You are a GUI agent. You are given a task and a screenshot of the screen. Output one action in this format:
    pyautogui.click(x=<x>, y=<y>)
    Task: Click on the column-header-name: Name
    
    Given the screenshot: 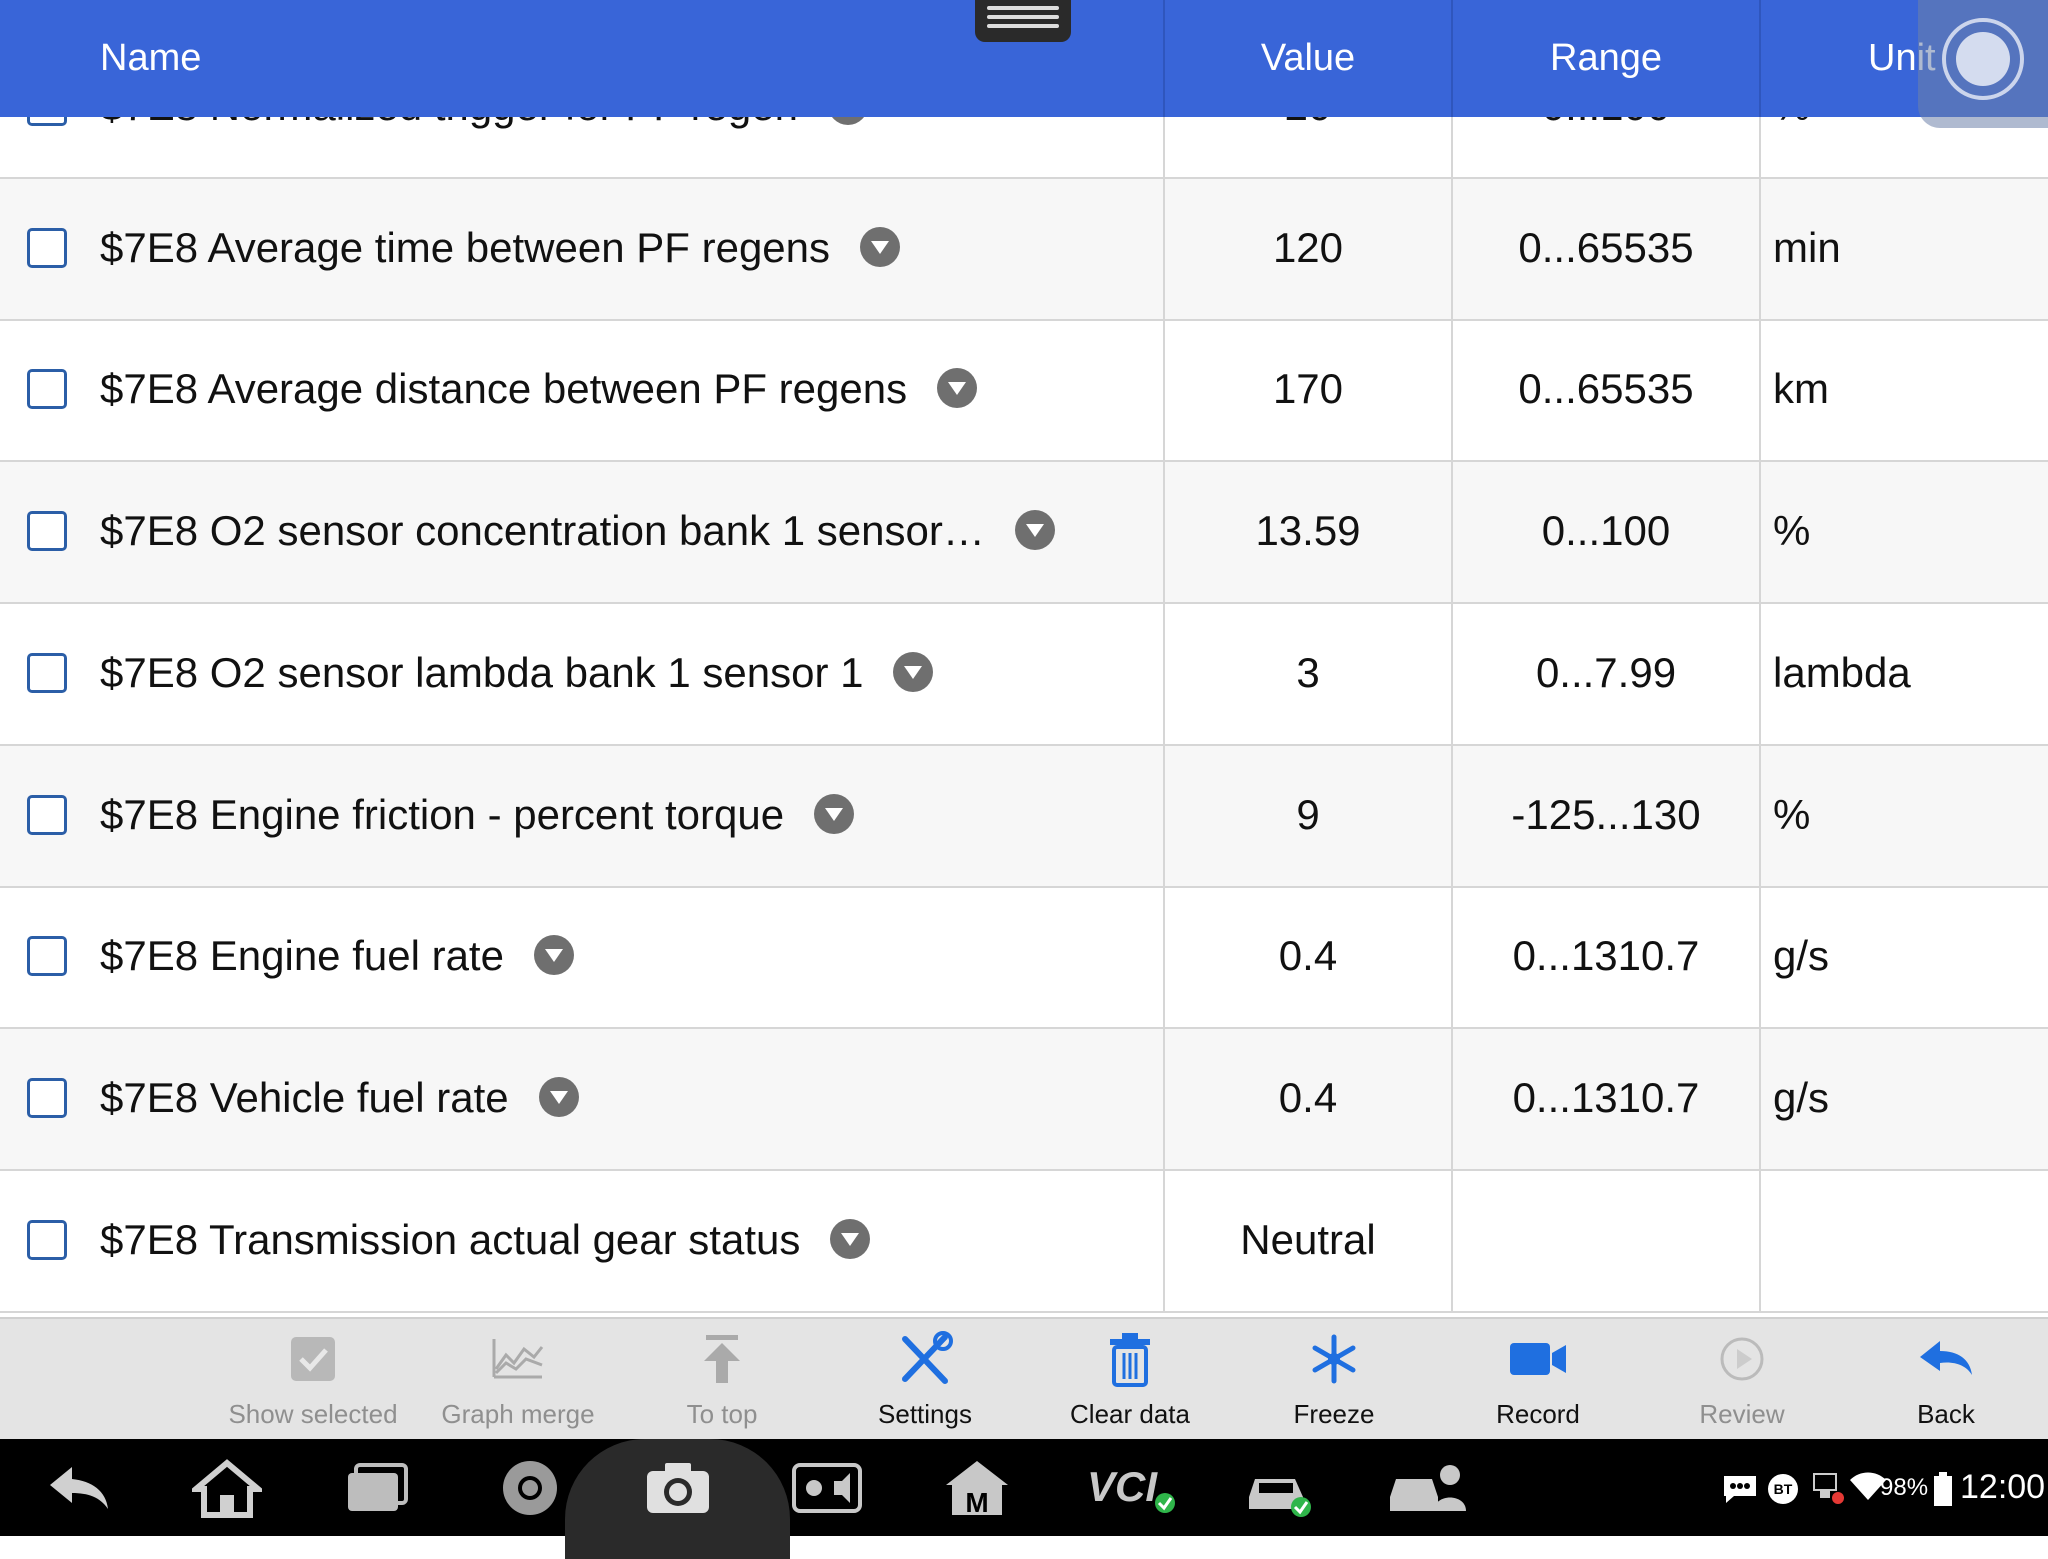 What is the action you would take?
    pyautogui.click(x=150, y=58)
    